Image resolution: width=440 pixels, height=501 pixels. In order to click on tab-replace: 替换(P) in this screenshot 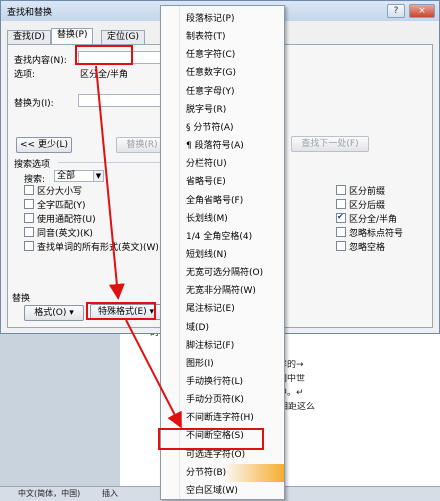, I will do `click(72, 36)`.